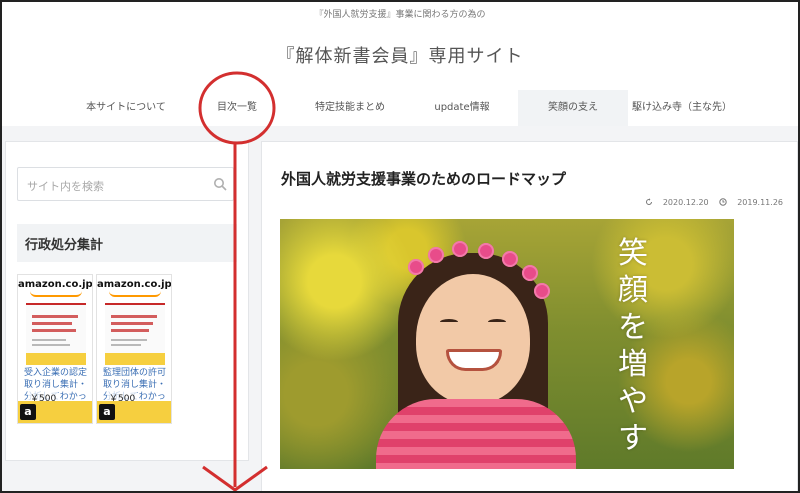 This screenshot has height=493, width=800. I want to click on nav-item-about: 本サイトについて, so click(126, 108).